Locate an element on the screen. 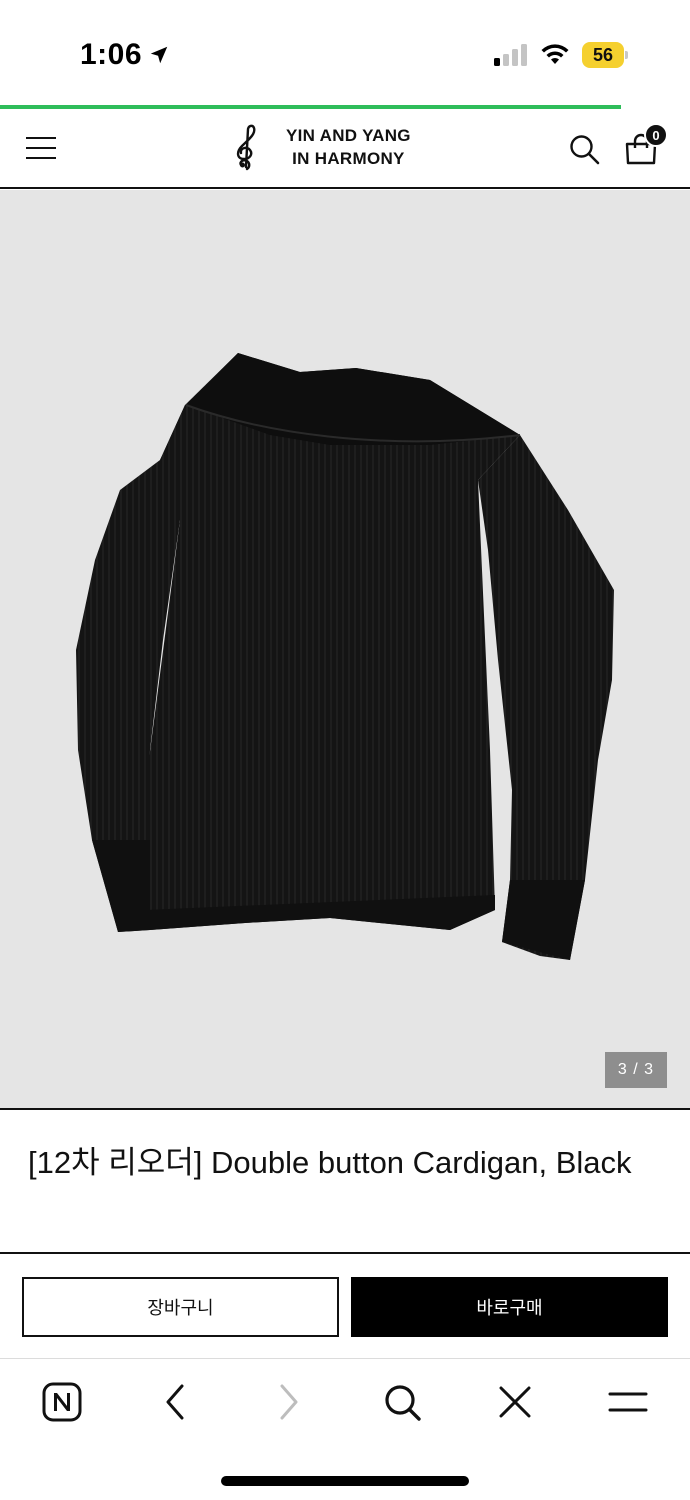 The height and width of the screenshot is (1500, 690). browser-search-button is located at coordinates (402, 1402).